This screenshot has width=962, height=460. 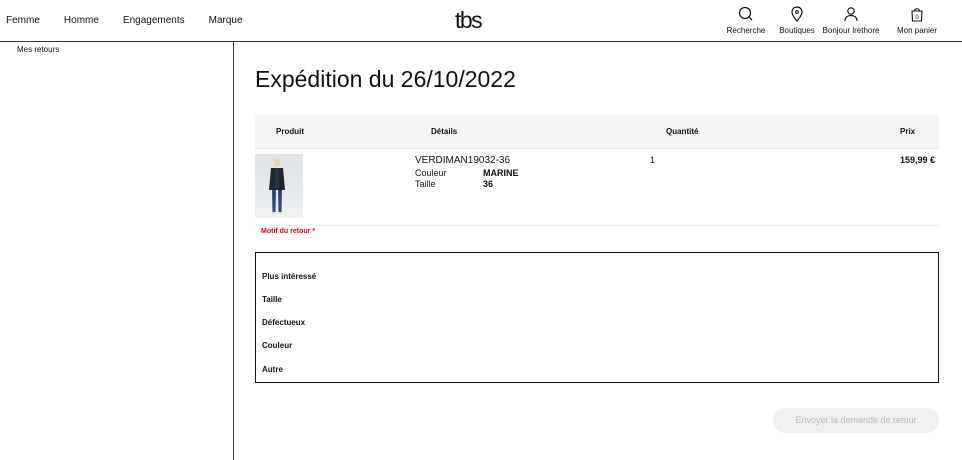 What do you see at coordinates (797, 30) in the screenshot?
I see `stores-label: Boutiques` at bounding box center [797, 30].